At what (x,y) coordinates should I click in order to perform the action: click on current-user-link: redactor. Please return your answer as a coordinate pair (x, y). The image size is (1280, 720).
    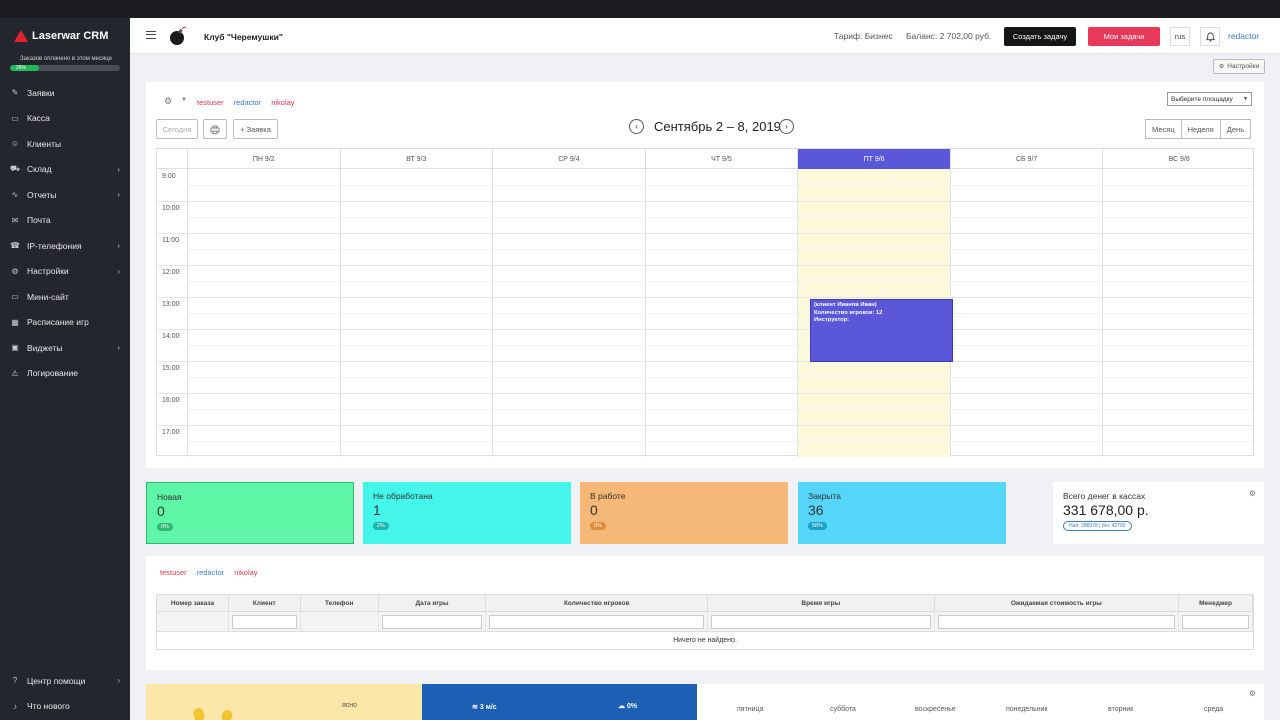
    Looking at the image, I should click on (1243, 36).